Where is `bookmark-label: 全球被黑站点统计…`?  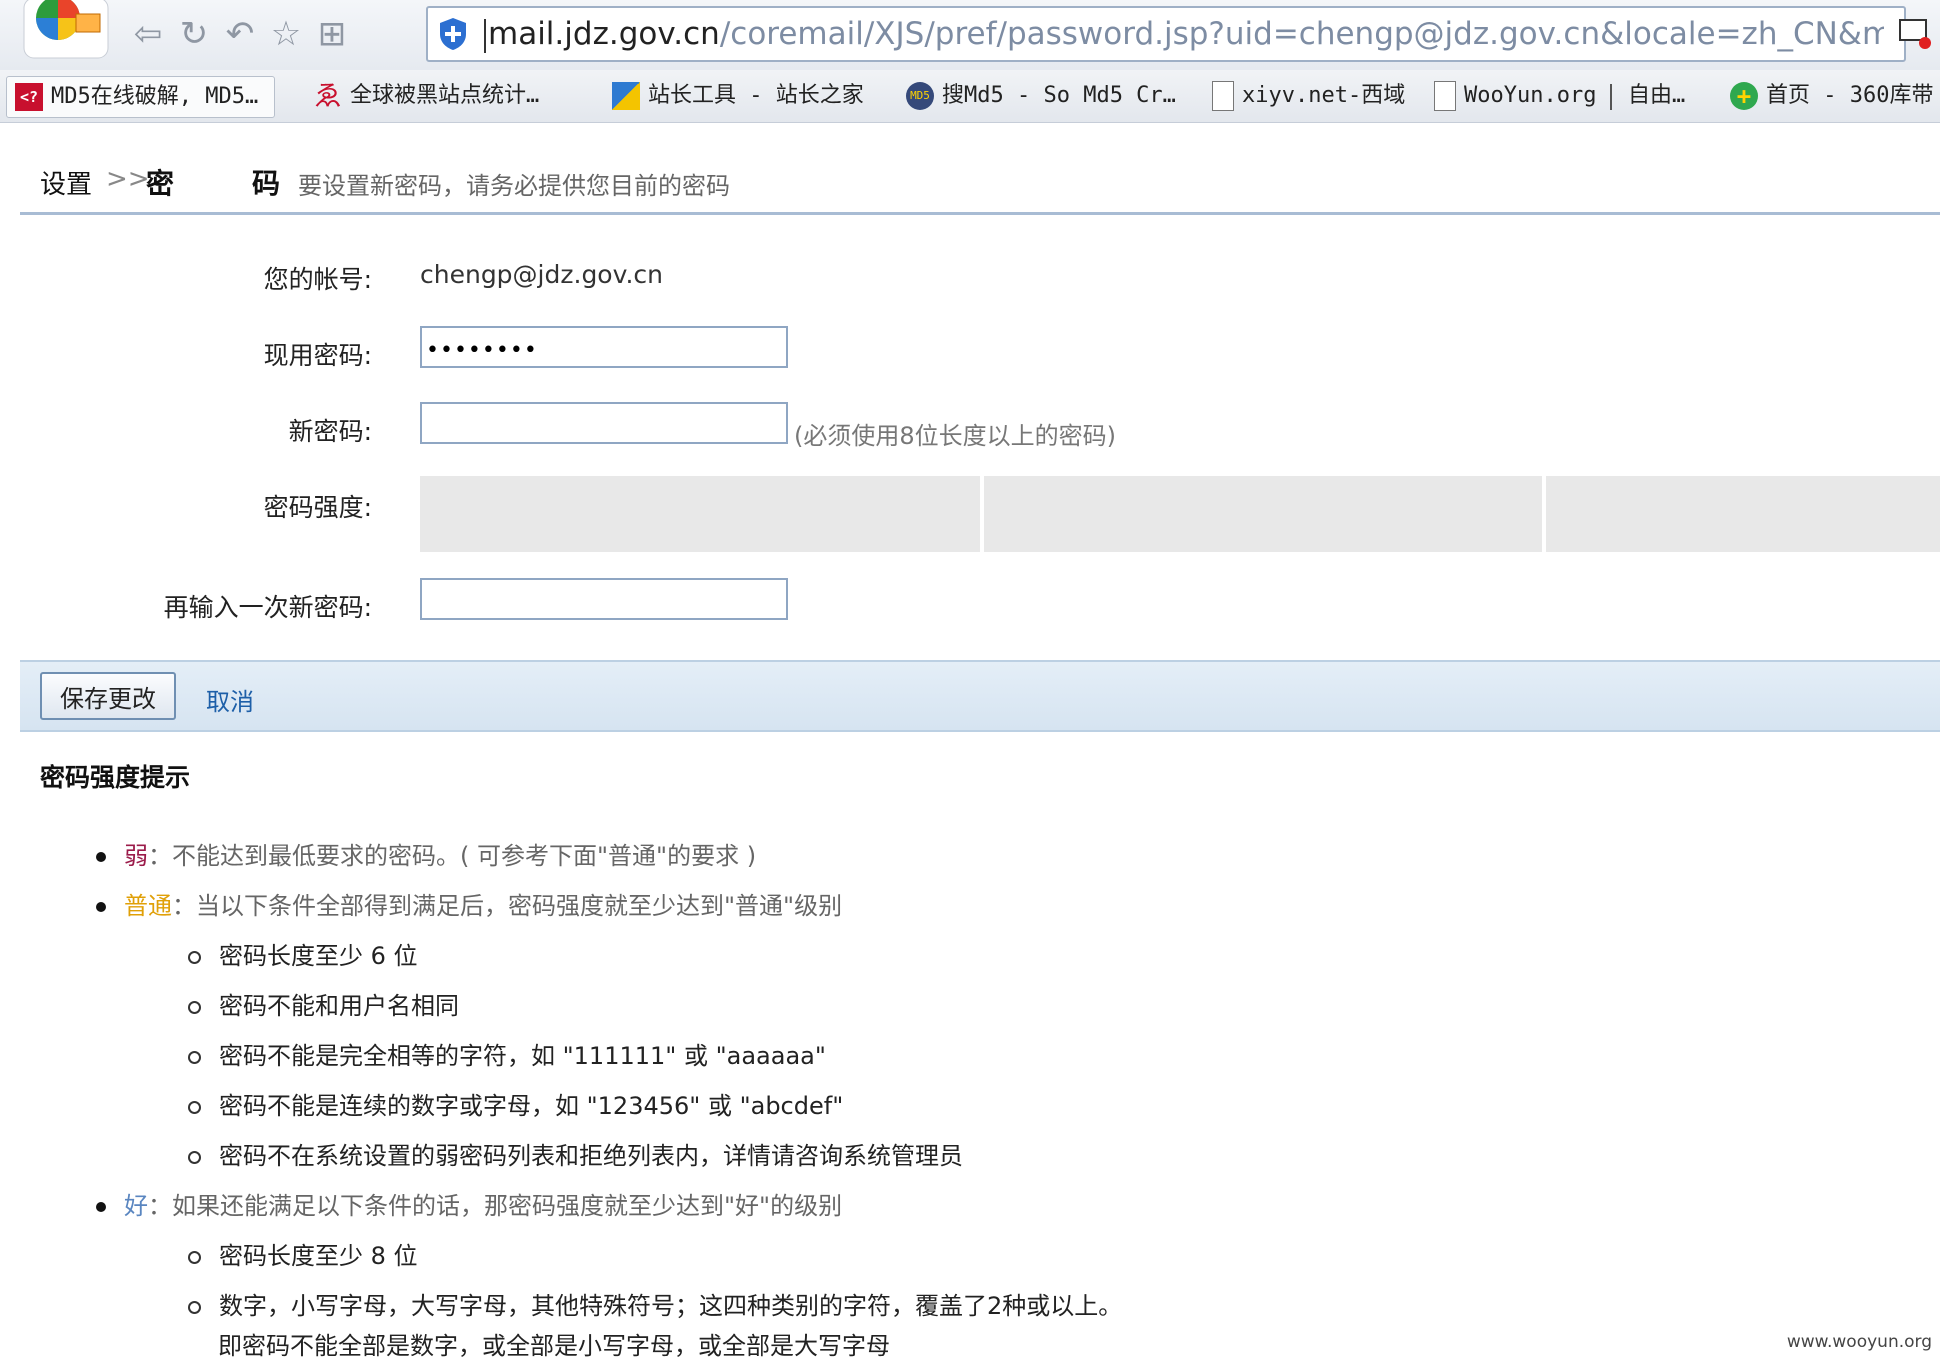
bookmark-label: 全球被黑站点统计… is located at coordinates (445, 95).